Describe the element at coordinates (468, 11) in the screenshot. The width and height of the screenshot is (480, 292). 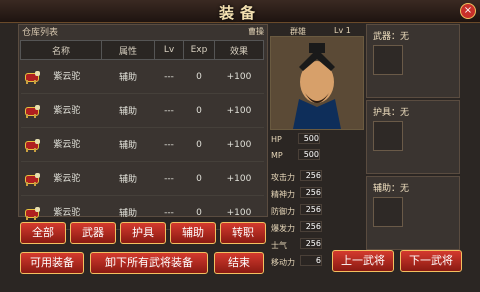
I see `close-icon: ×` at that location.